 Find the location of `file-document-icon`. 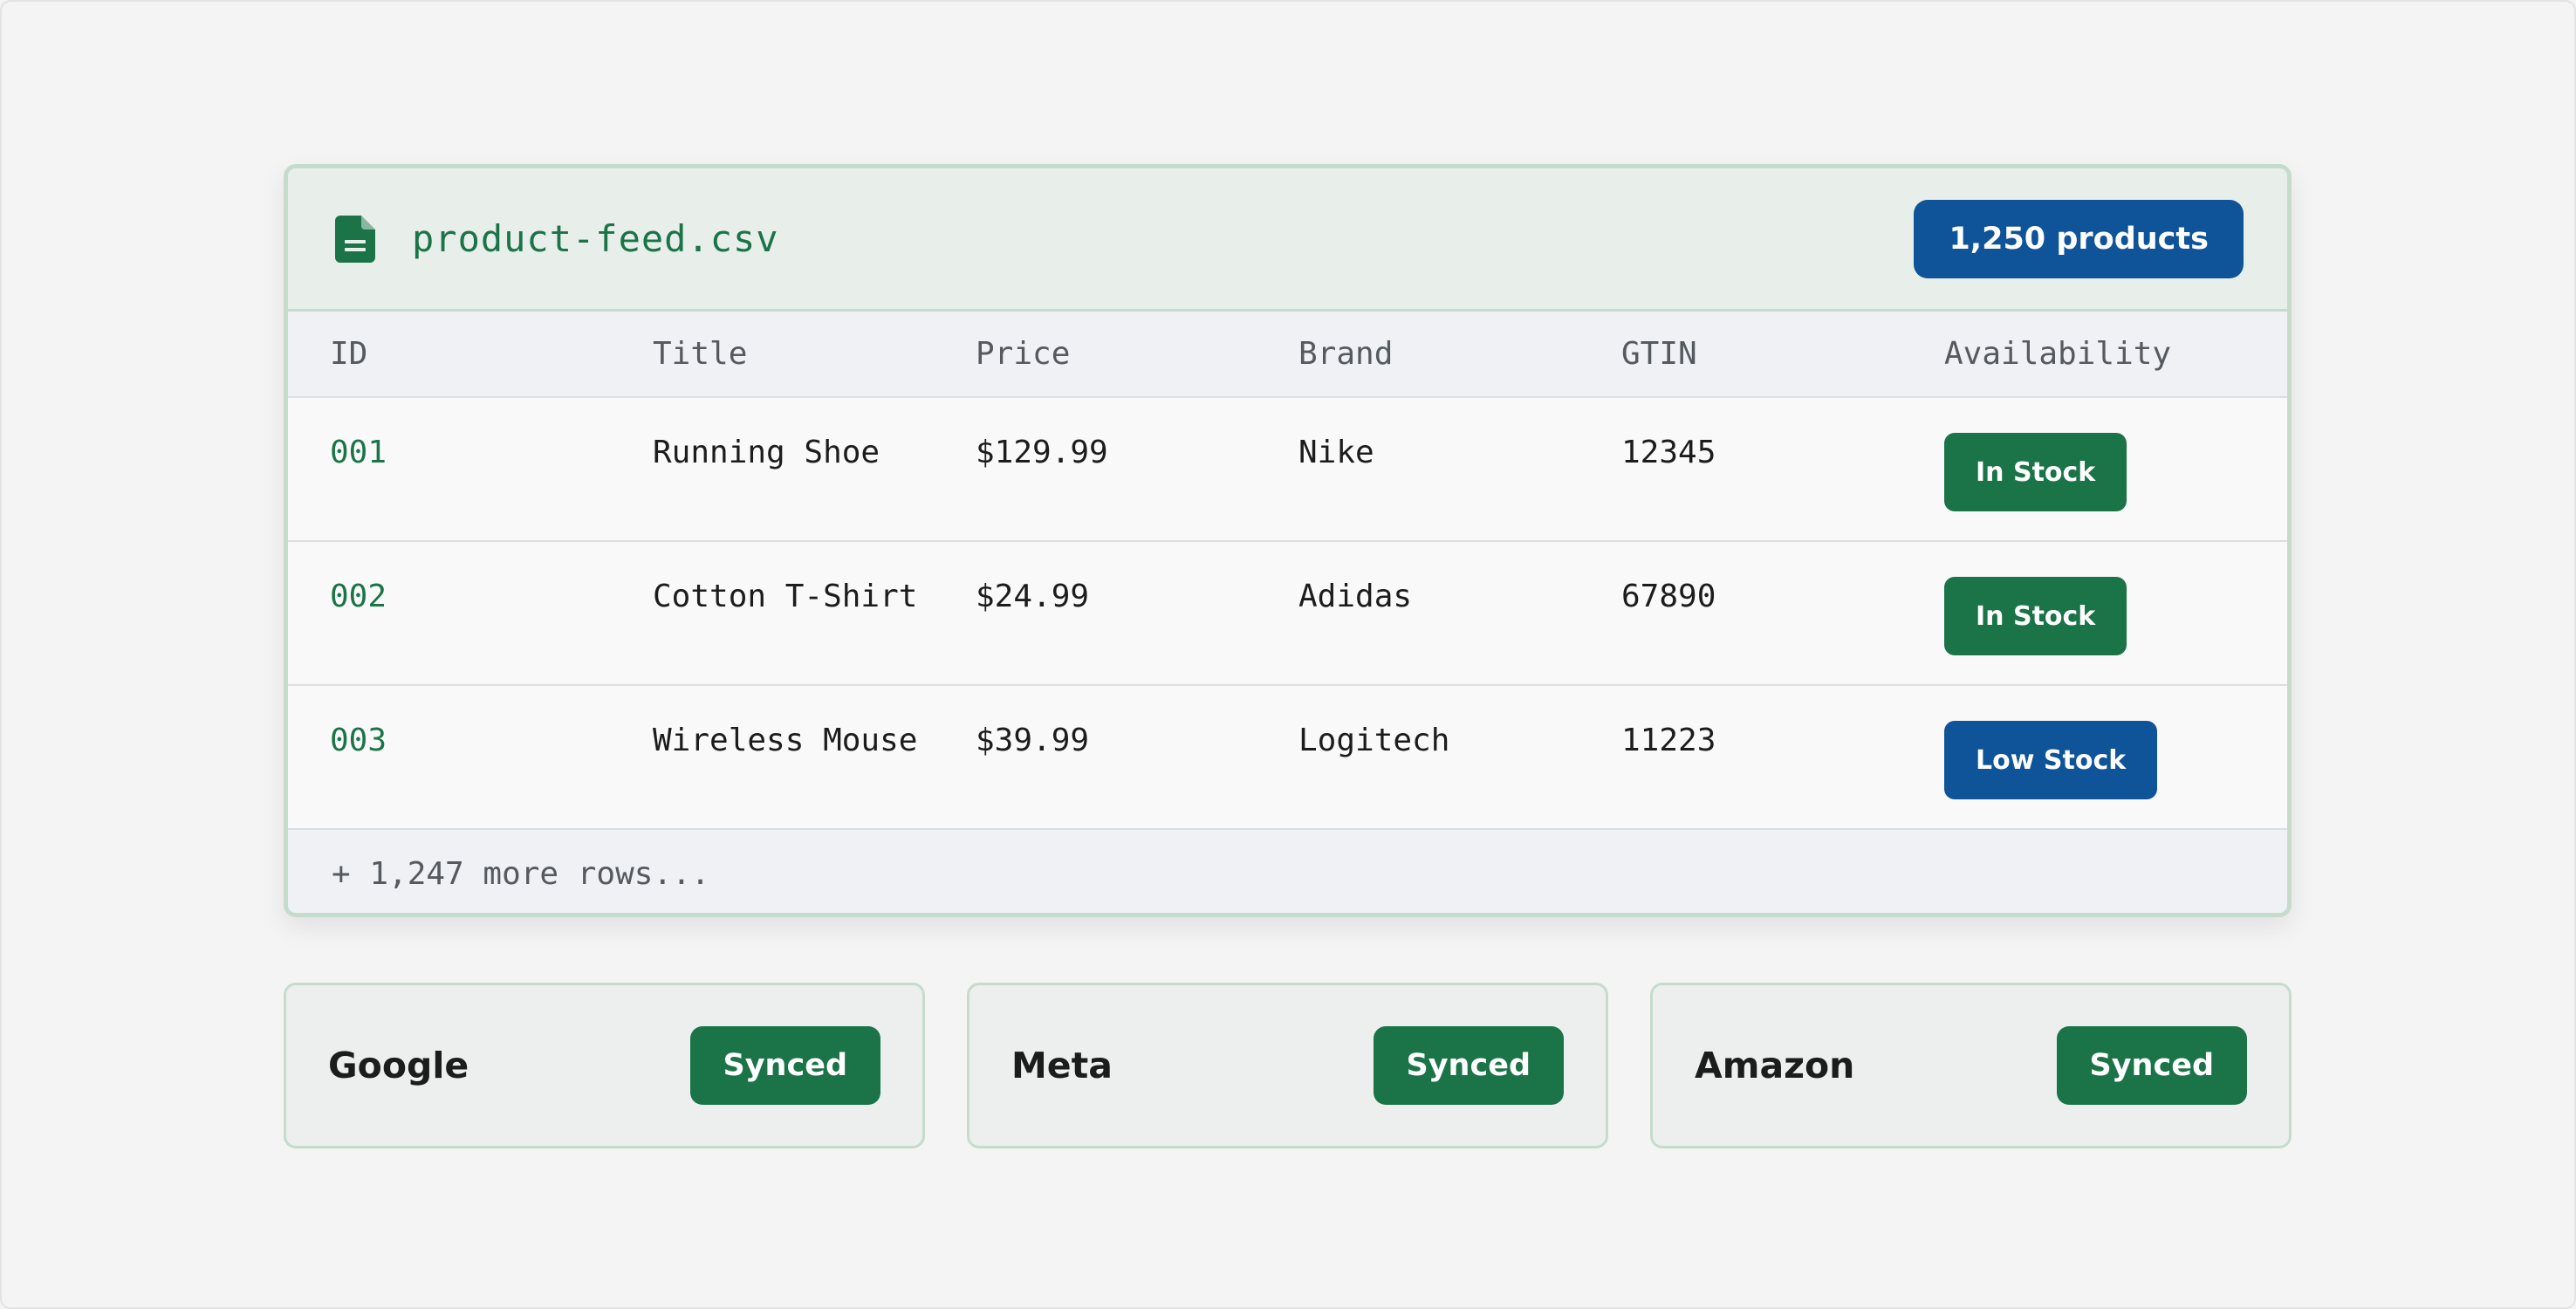

file-document-icon is located at coordinates (355, 239).